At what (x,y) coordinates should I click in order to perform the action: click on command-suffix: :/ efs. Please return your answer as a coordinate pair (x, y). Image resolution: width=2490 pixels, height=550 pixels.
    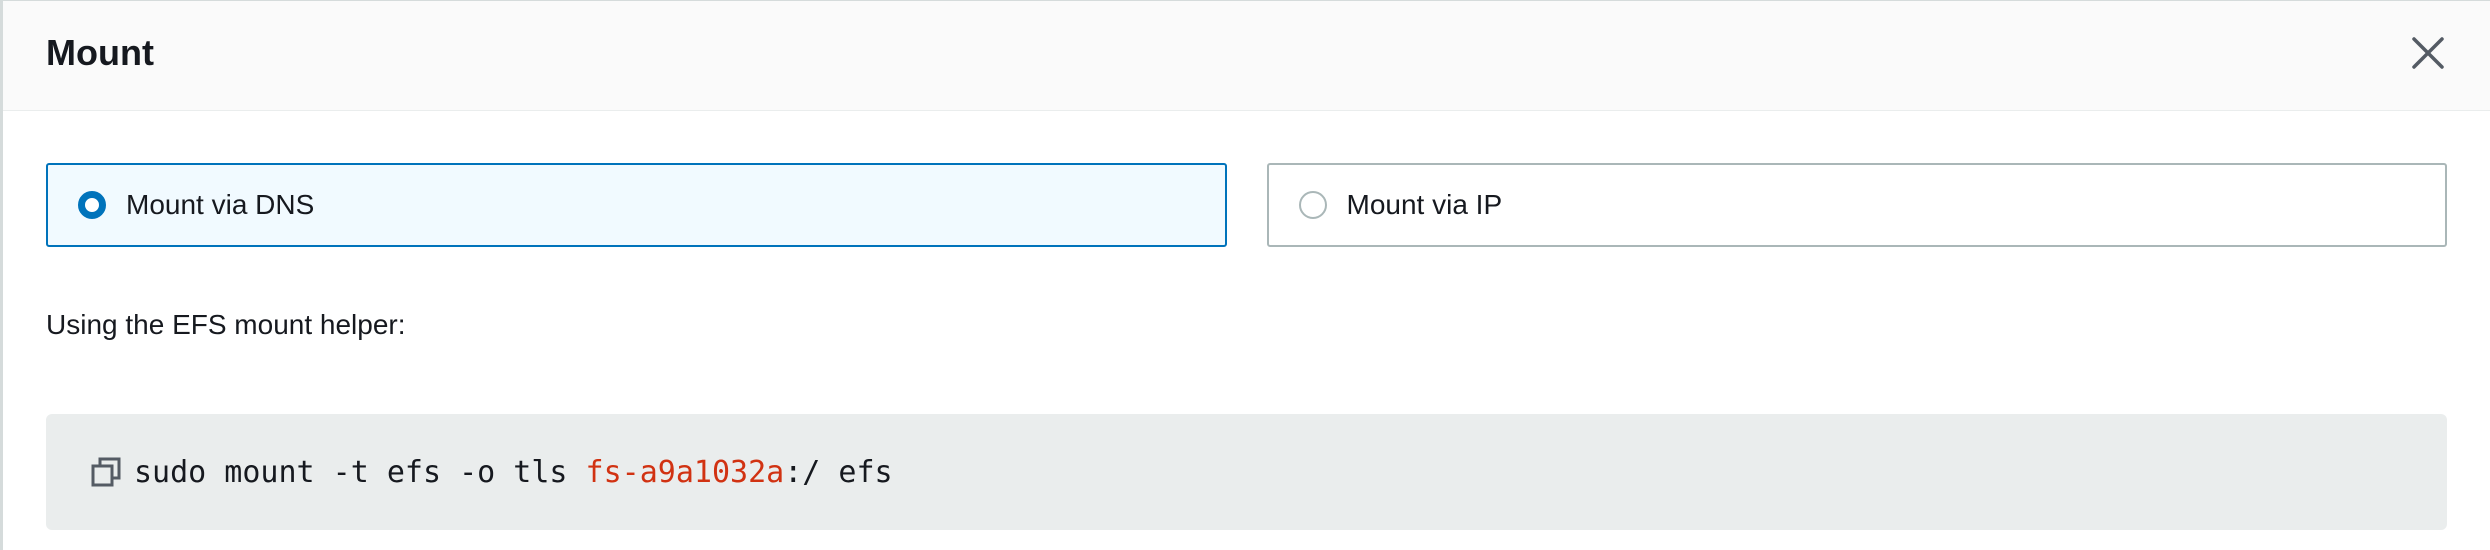
    Looking at the image, I should click on (838, 472).